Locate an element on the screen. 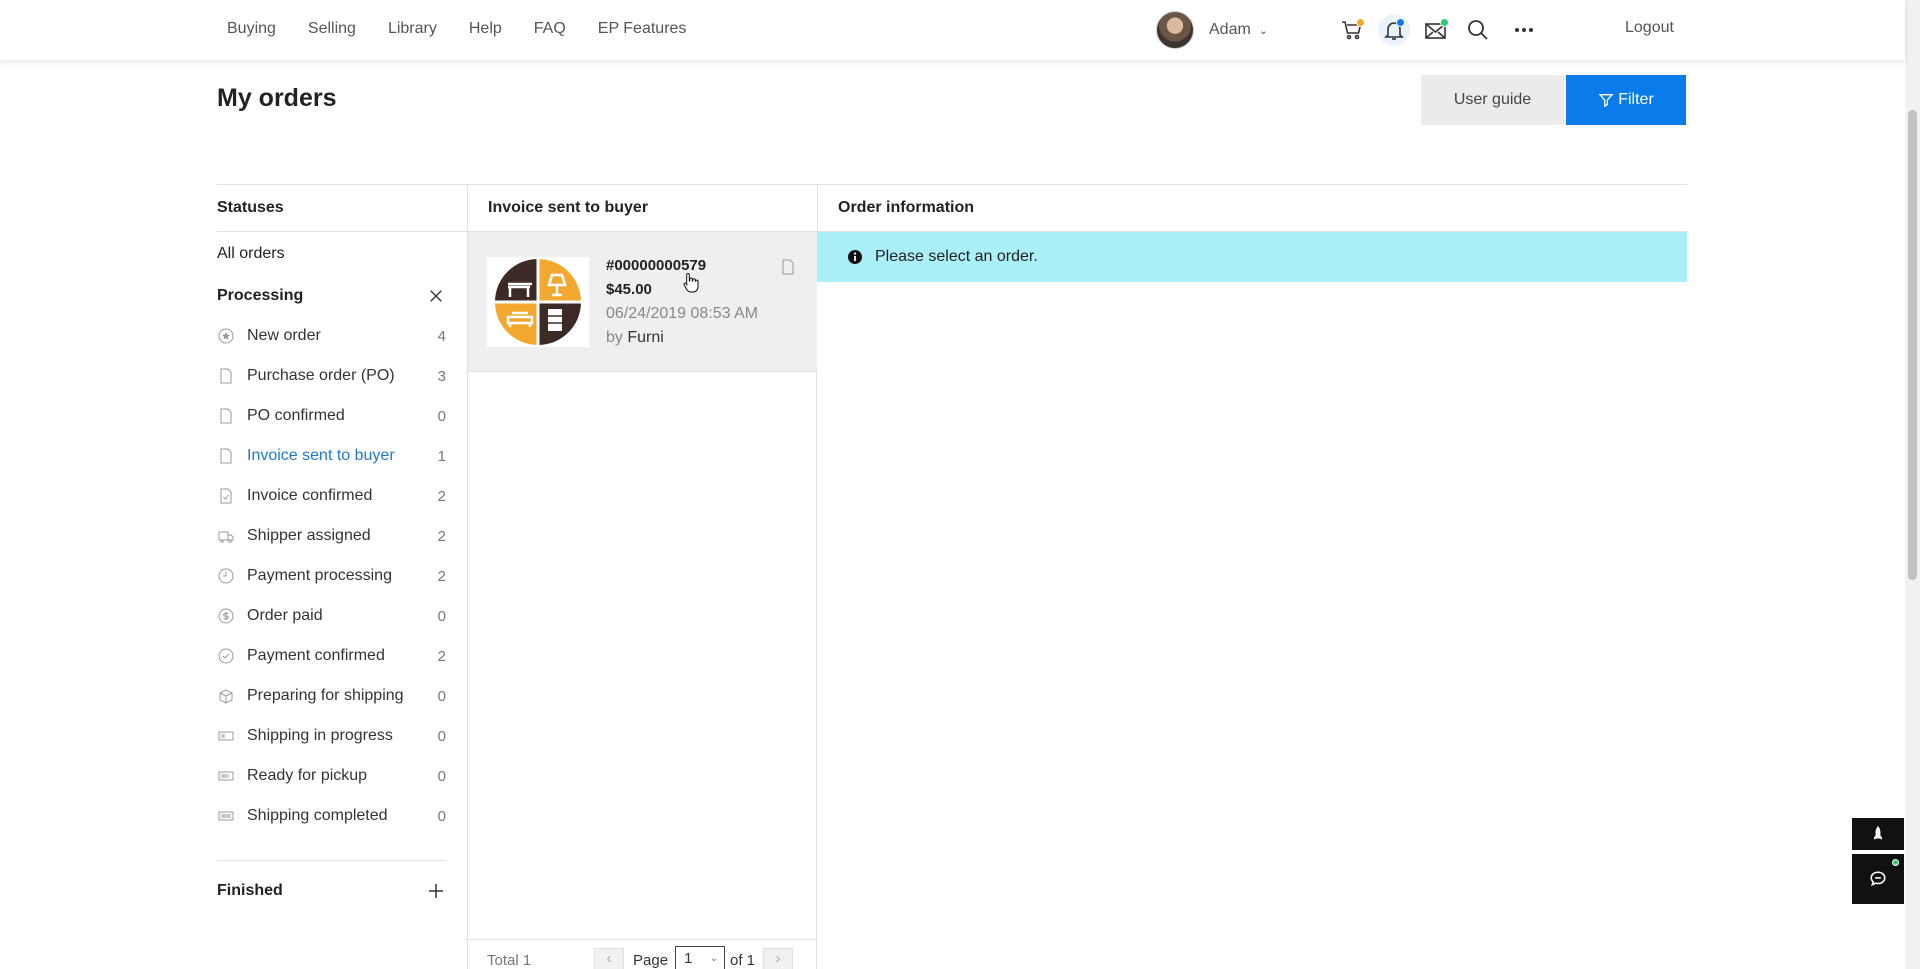 The image size is (1920, 969). page-select: 1 ⌄ is located at coordinates (700, 957).